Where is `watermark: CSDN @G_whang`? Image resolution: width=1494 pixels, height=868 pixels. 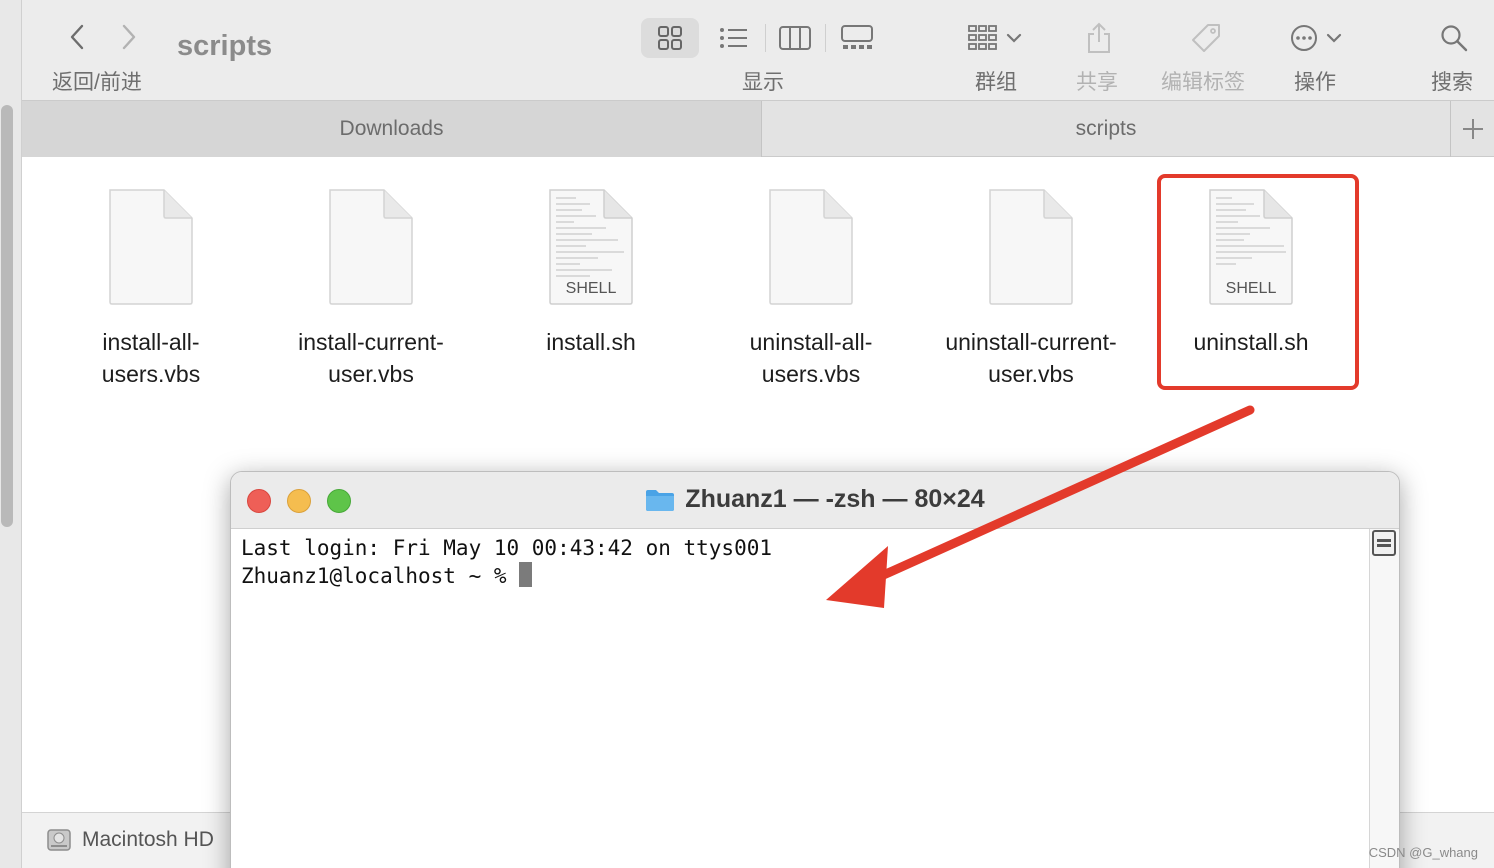
watermark: CSDN @G_whang is located at coordinates (1423, 852).